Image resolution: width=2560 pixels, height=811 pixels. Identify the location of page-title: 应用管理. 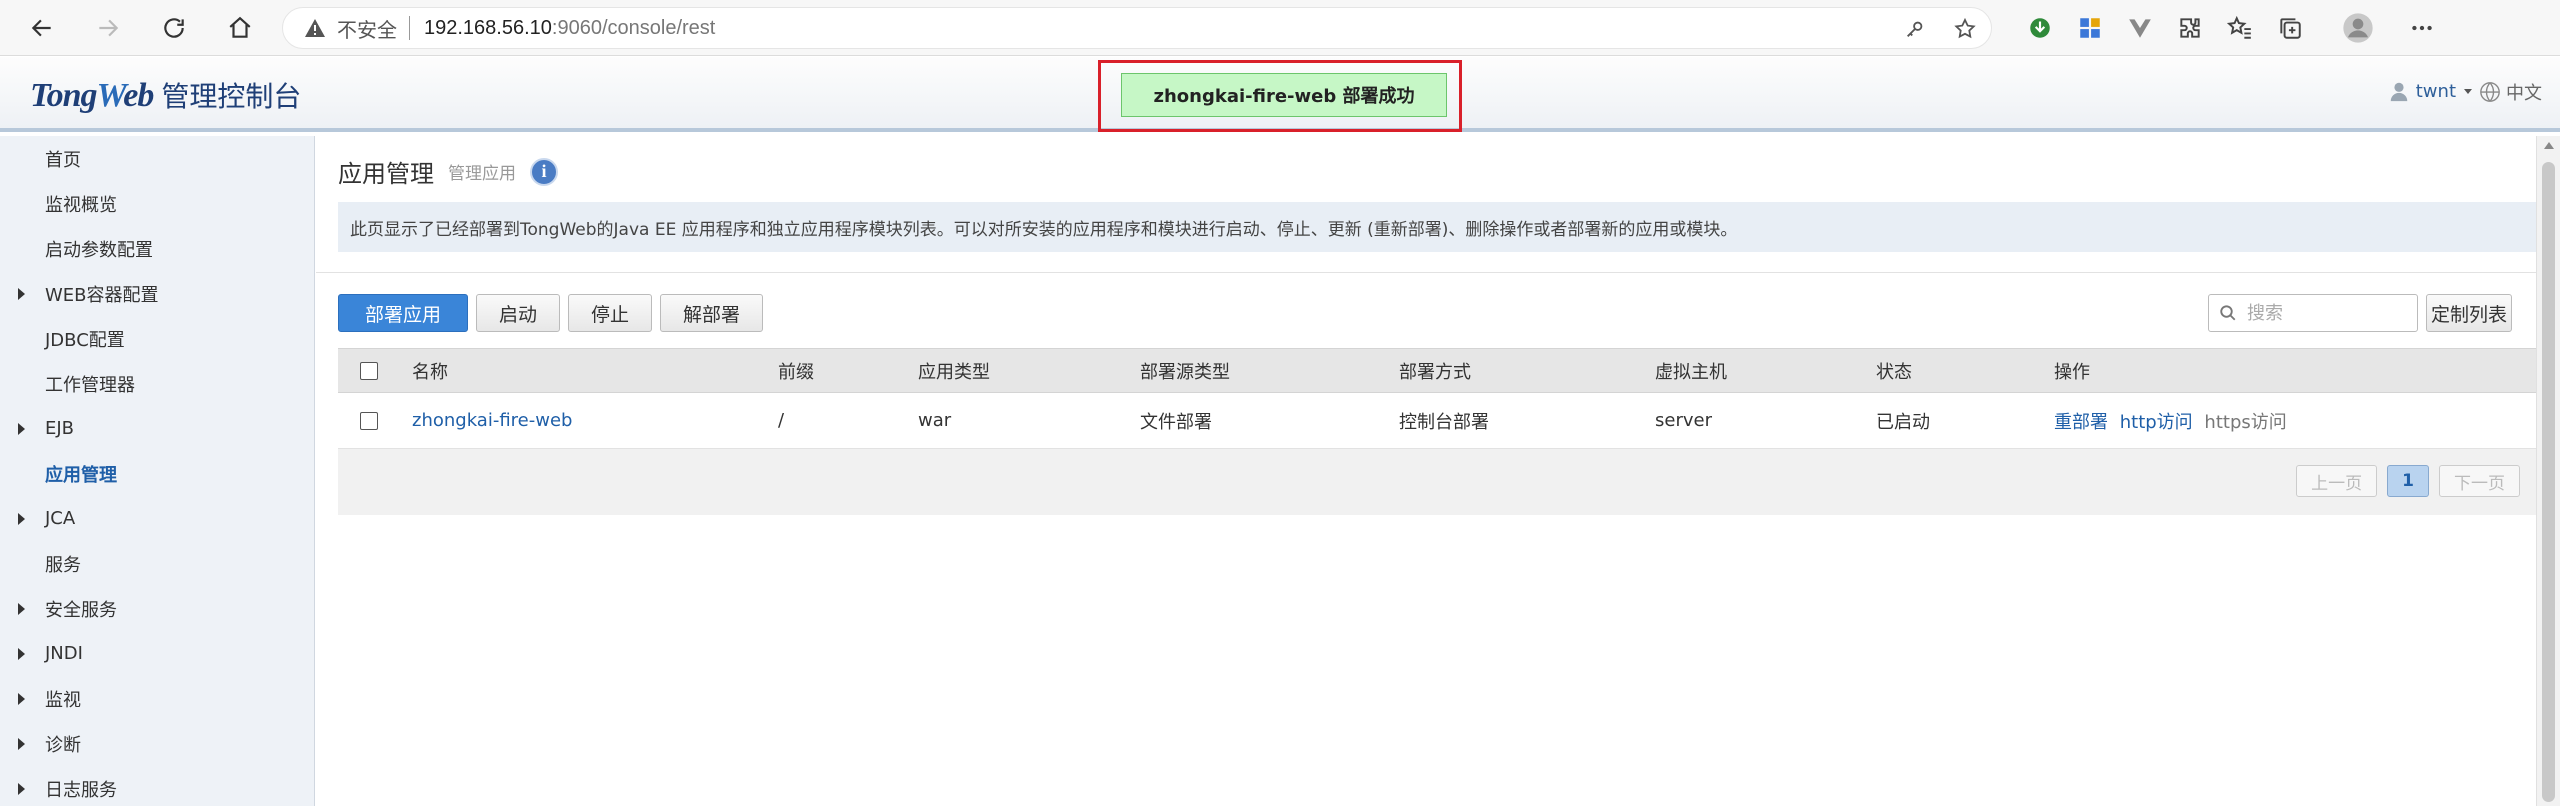
(386, 174).